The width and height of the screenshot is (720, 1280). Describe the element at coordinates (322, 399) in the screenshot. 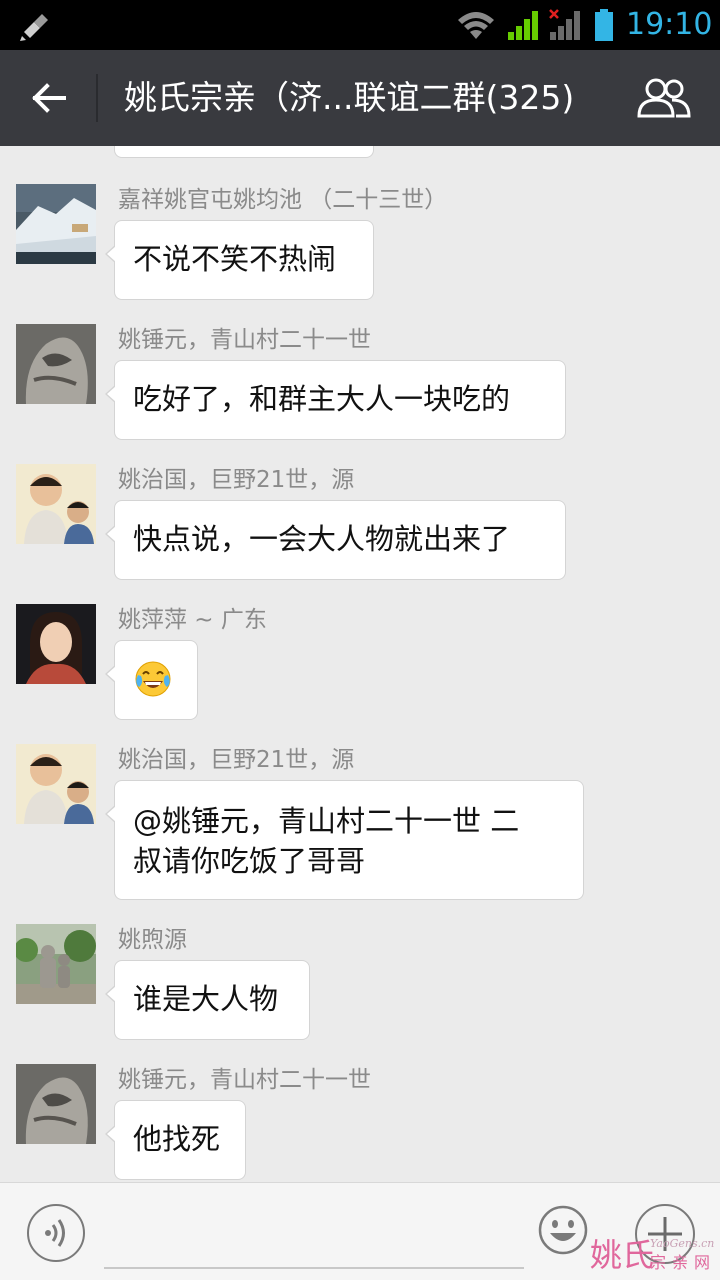

I see `message-text: 吃好了，和群主大人一块吃的` at that location.